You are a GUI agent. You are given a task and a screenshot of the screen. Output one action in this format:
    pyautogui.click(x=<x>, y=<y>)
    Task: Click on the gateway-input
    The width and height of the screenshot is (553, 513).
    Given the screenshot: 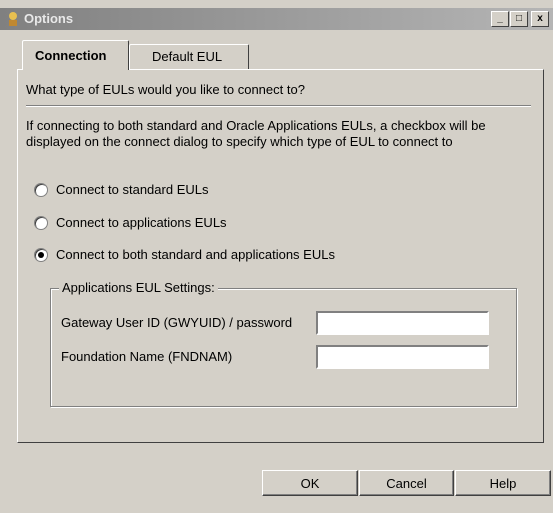 What is the action you would take?
    pyautogui.click(x=402, y=323)
    